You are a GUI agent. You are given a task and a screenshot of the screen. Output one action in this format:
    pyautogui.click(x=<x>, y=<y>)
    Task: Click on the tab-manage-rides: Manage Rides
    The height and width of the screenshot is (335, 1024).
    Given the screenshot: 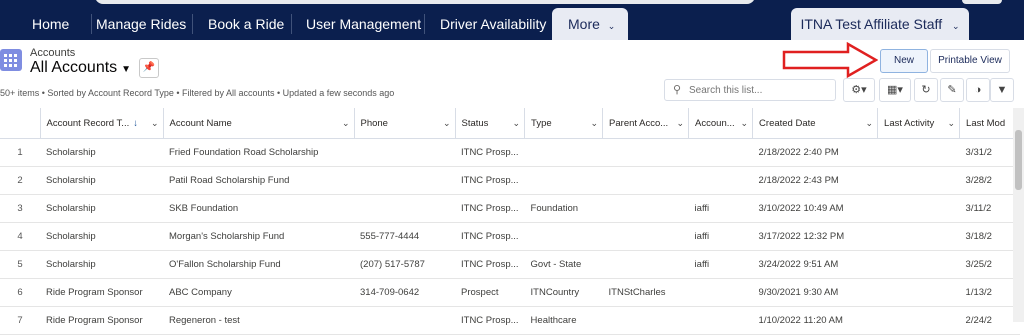 What is the action you would take?
    pyautogui.click(x=141, y=24)
    